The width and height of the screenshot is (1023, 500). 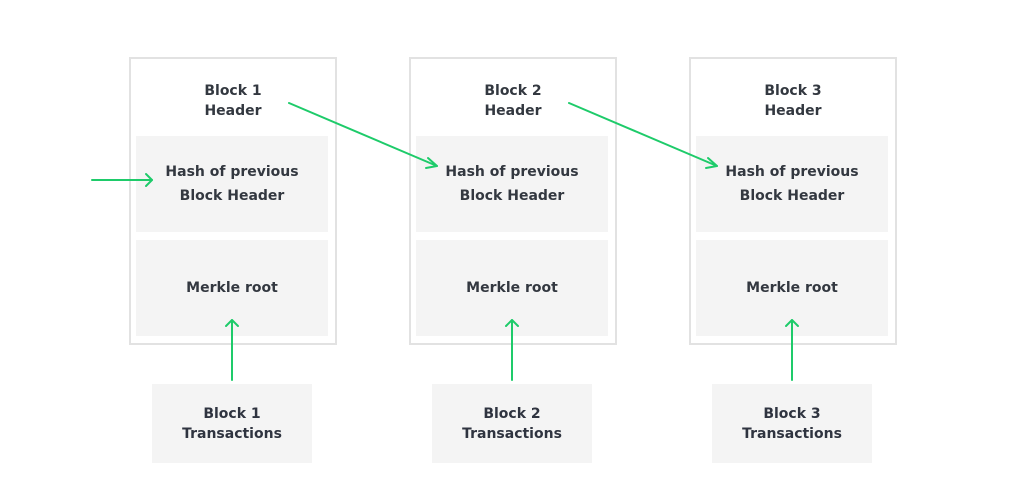 I want to click on block-2-merkle-panel: Merkle root, so click(x=512, y=288).